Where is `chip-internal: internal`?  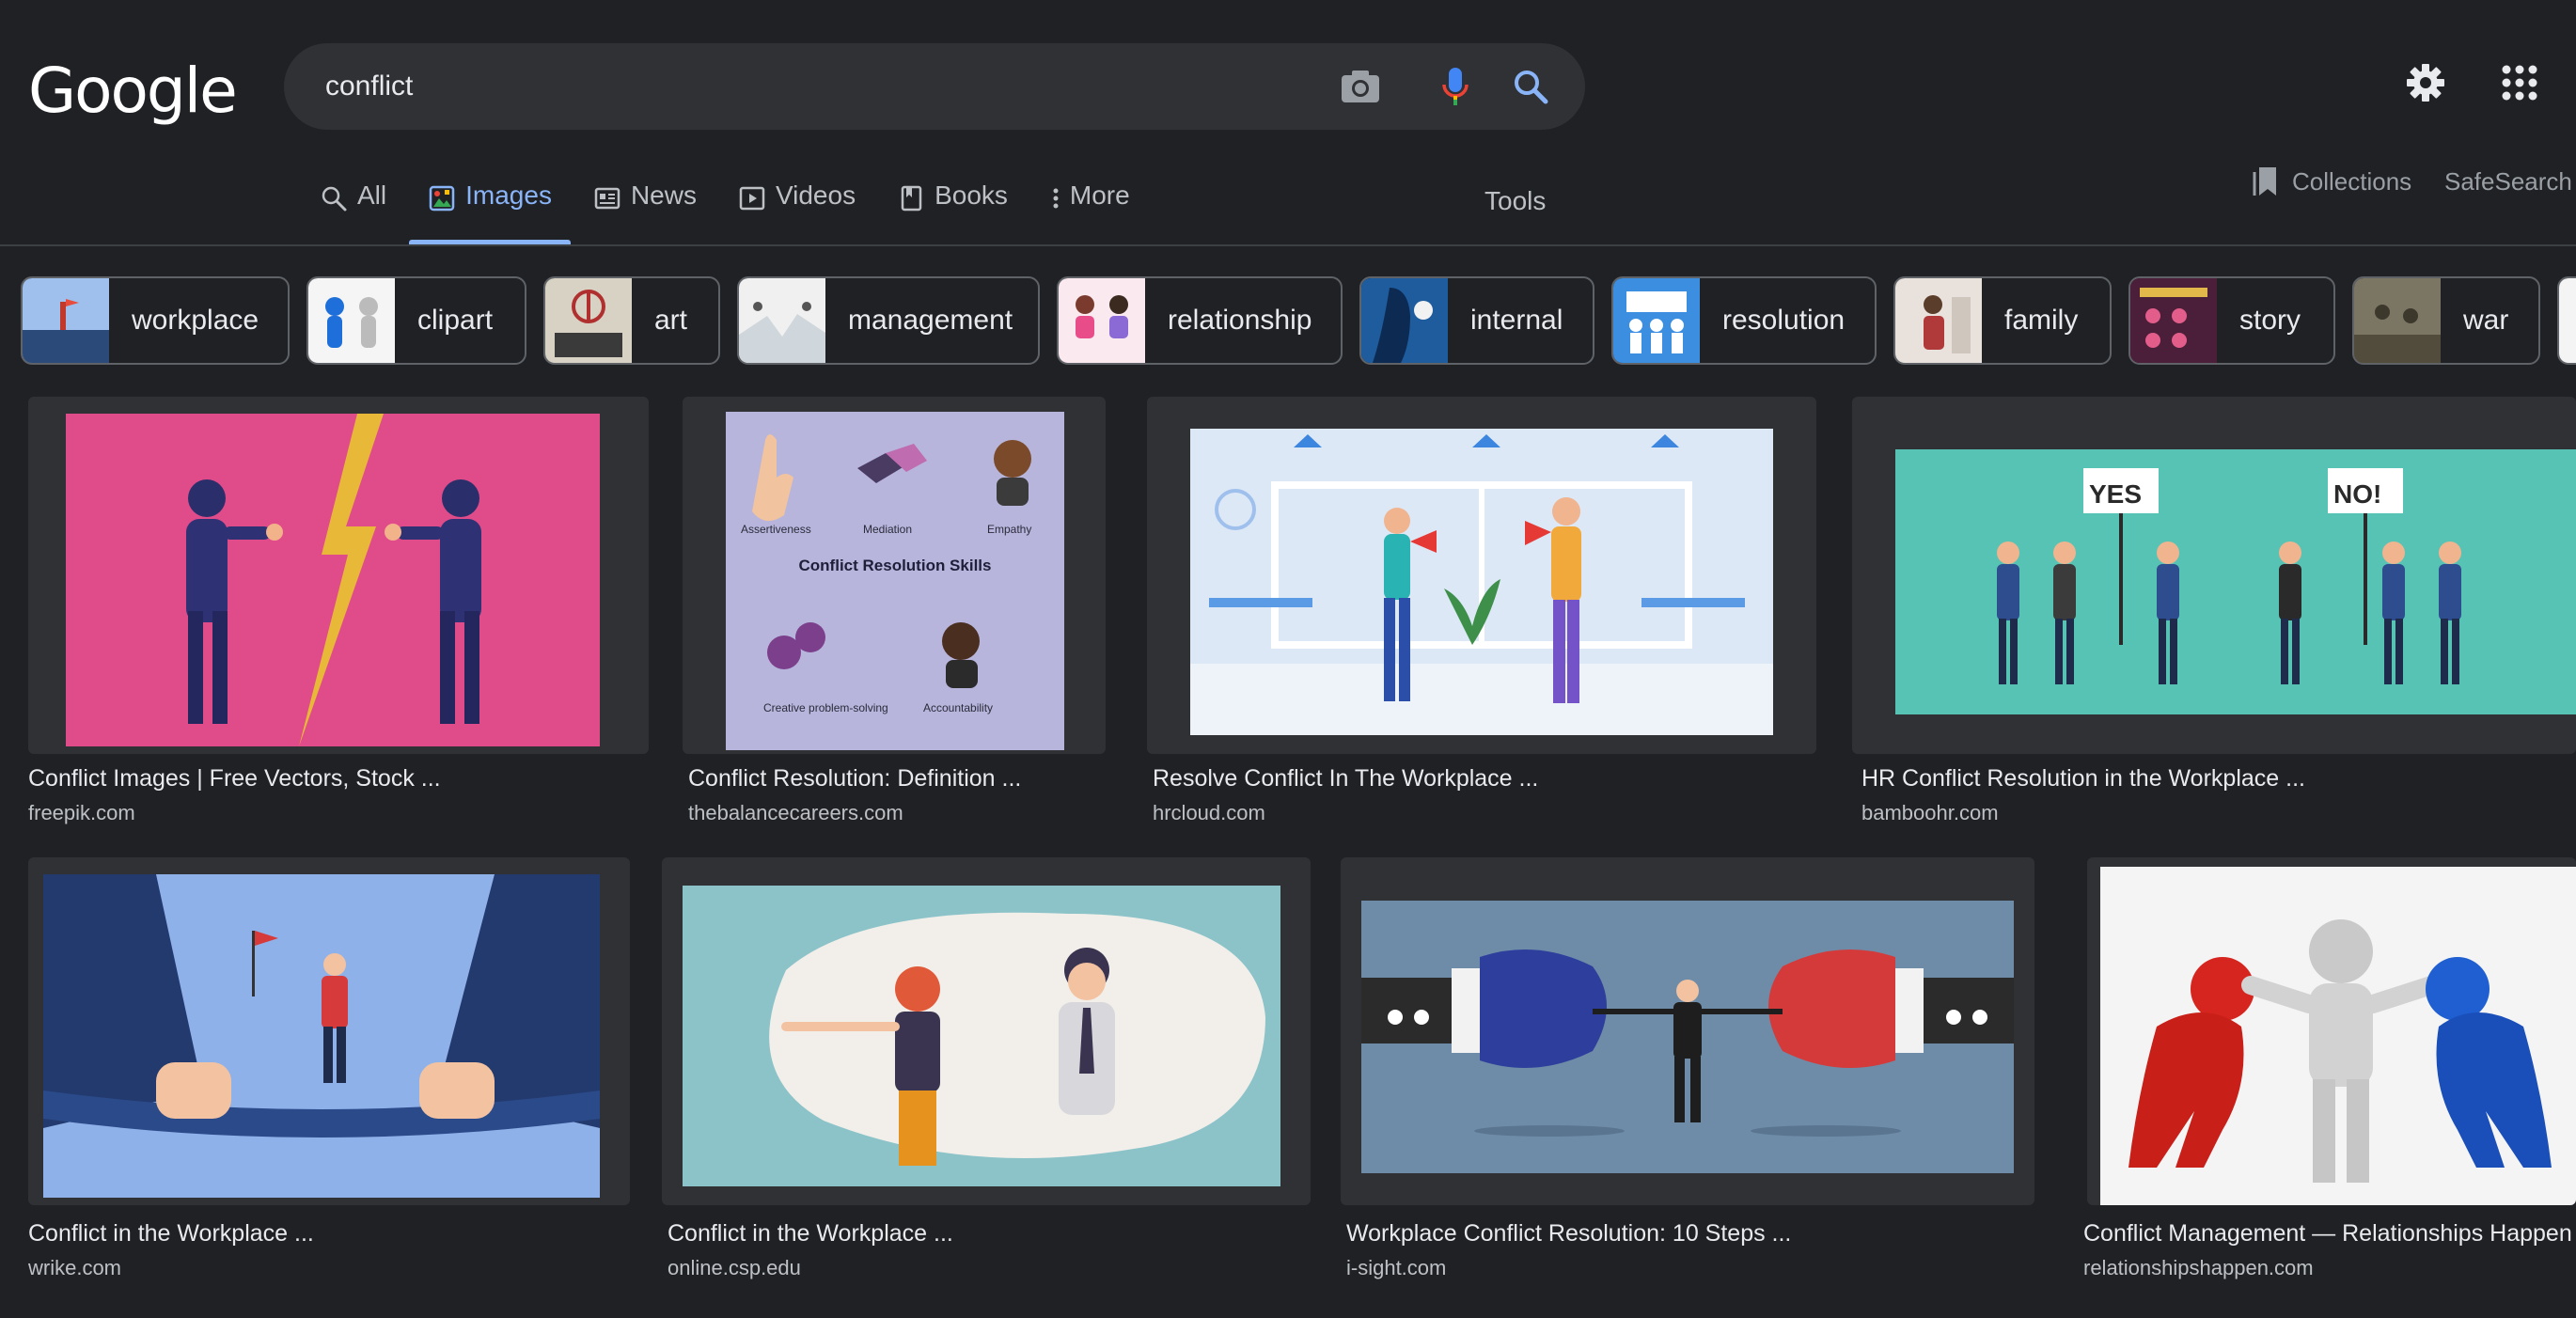
chip-internal: internal is located at coordinates (1477, 320).